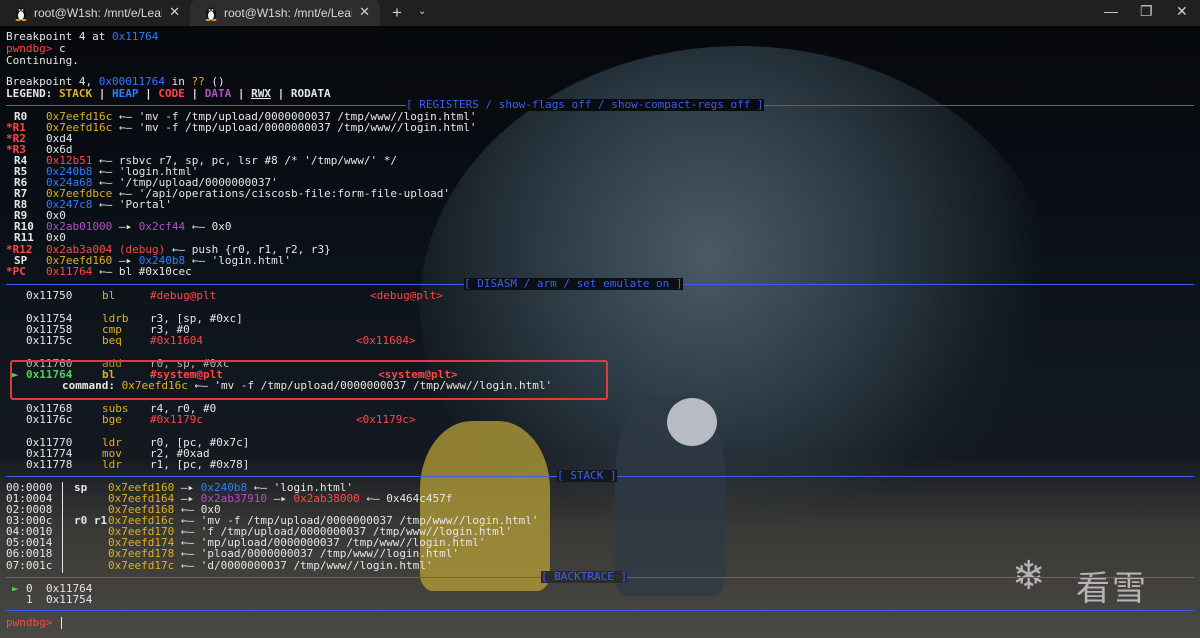  I want to click on command-prompt: pwndbg>, so click(29, 623).